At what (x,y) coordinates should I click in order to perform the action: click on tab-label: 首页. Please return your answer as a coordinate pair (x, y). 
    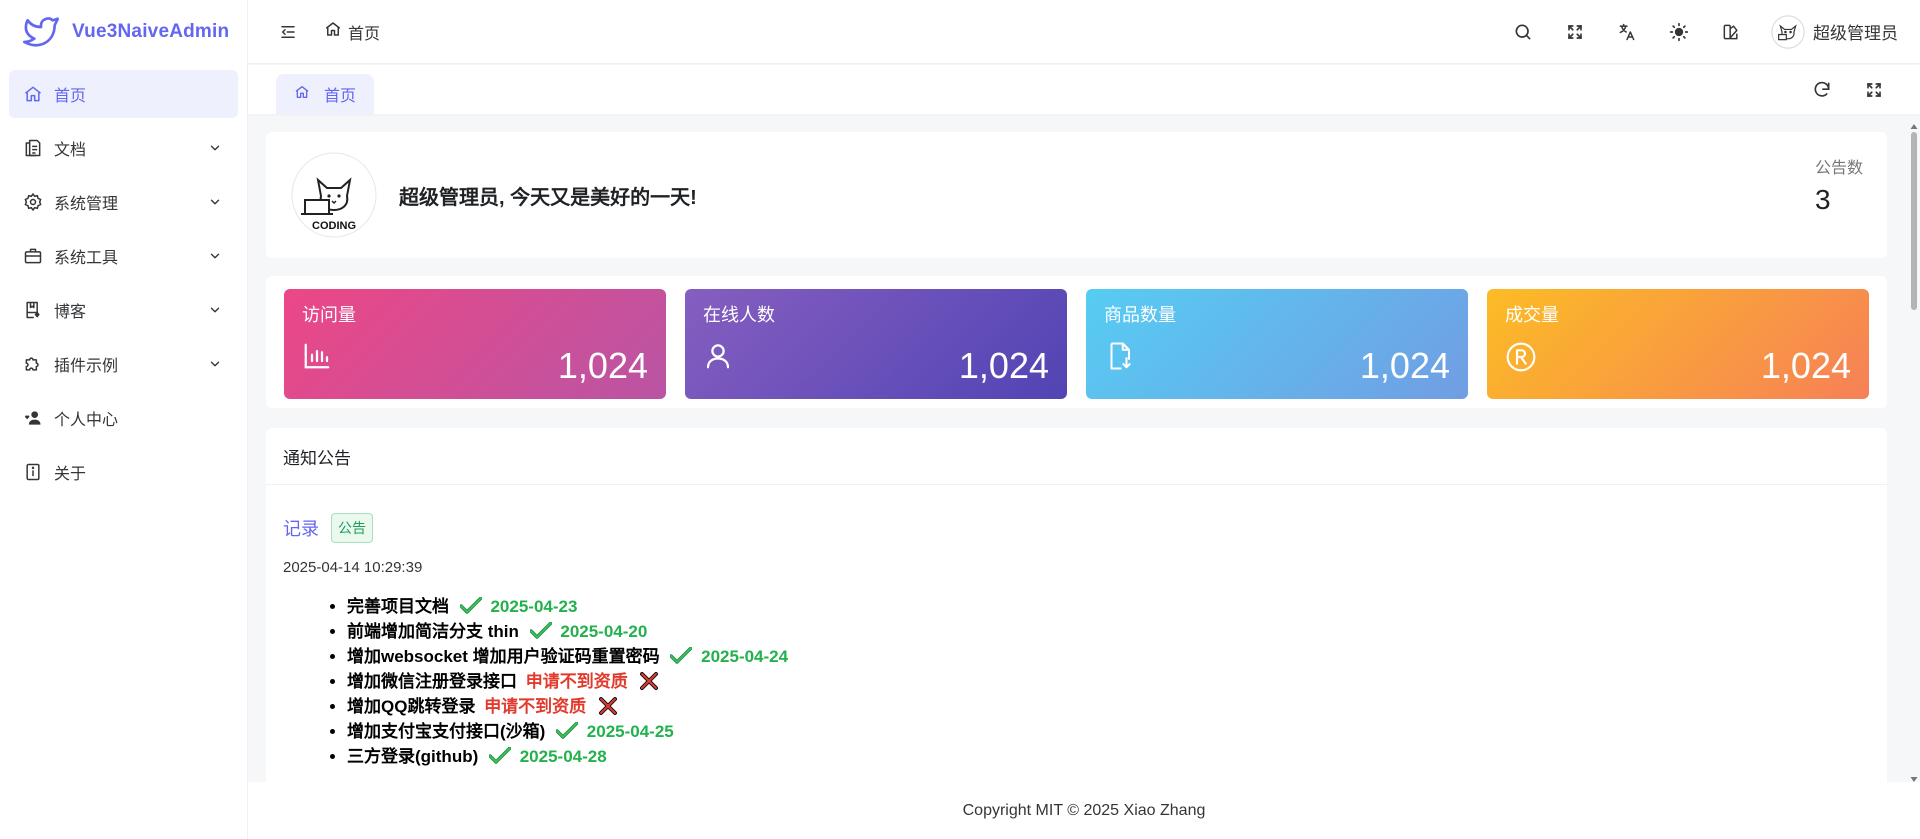
    Looking at the image, I should click on (340, 96).